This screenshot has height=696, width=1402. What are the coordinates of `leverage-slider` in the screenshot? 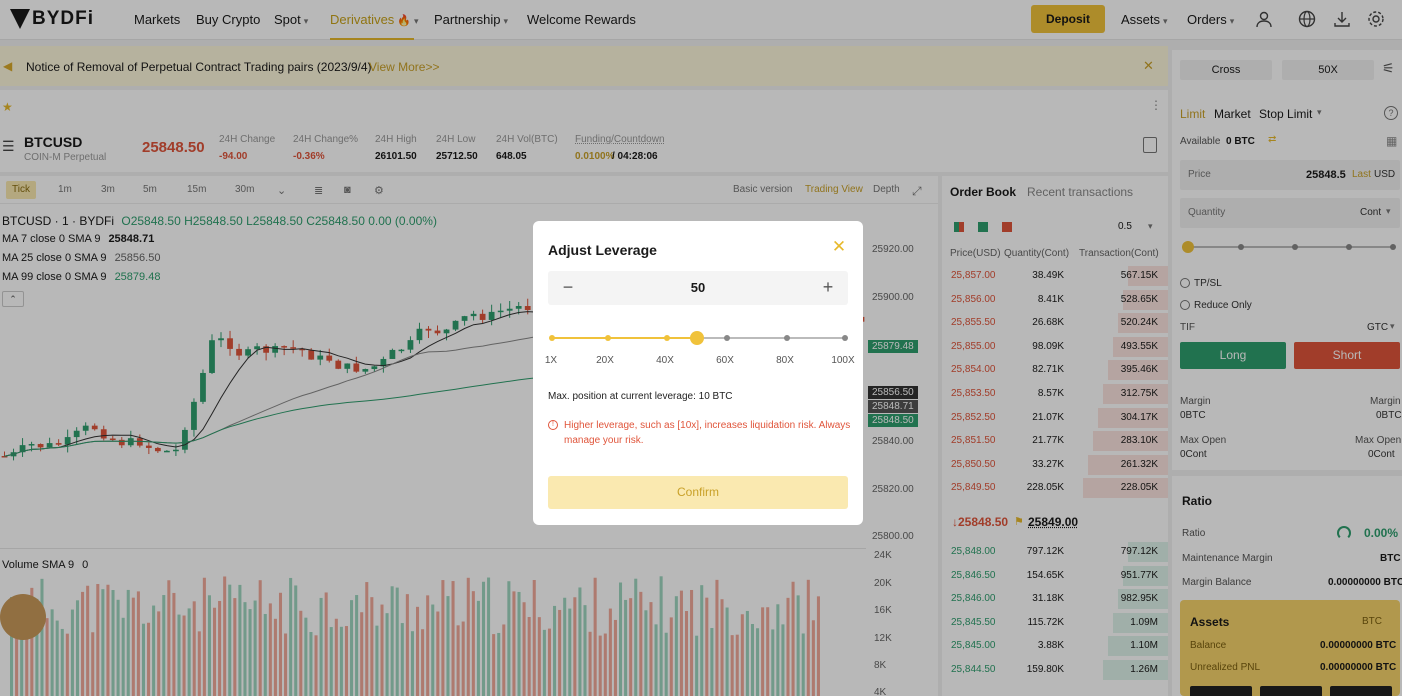 It's located at (698, 338).